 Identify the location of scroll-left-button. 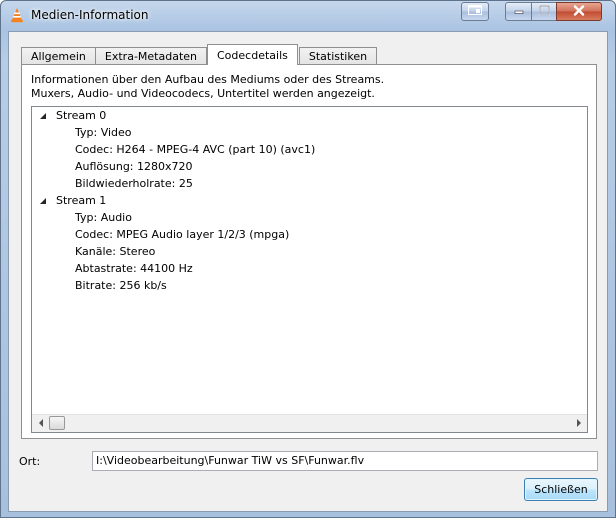
(40, 423).